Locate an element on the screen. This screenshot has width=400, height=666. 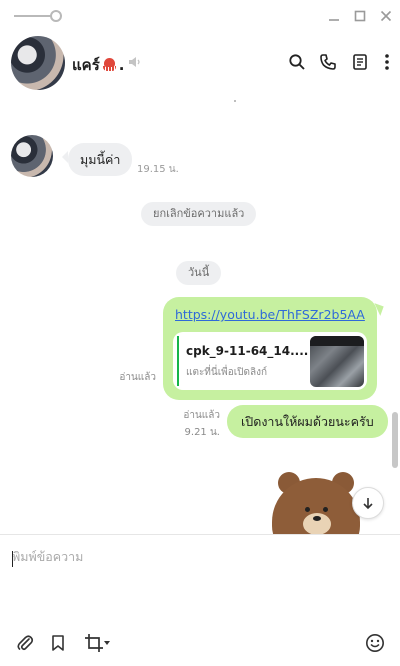
screenshot-button is located at coordinates (97, 643).